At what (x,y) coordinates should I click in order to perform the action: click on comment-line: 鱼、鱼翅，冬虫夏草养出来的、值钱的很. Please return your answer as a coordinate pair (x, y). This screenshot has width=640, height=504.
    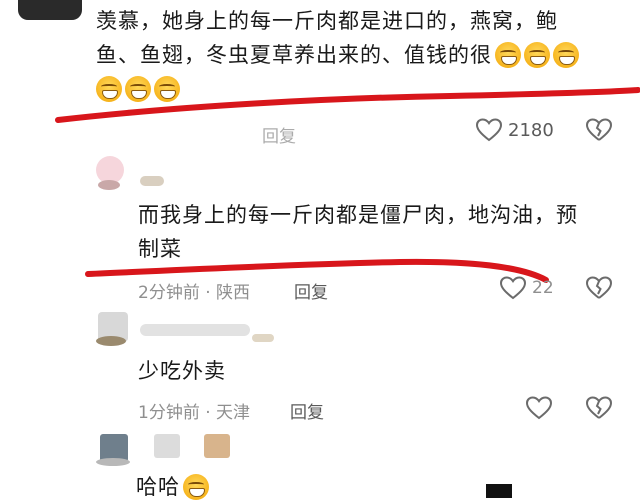
    Looking at the image, I should click on (366, 55).